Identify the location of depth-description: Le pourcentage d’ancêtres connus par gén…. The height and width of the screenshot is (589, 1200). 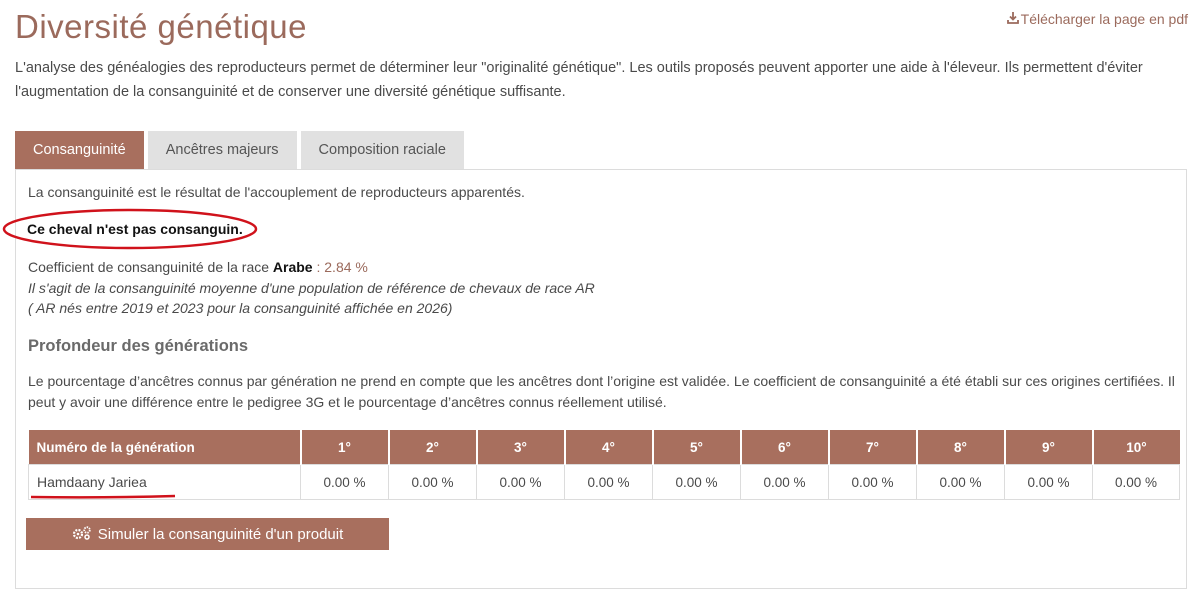
(601, 391).